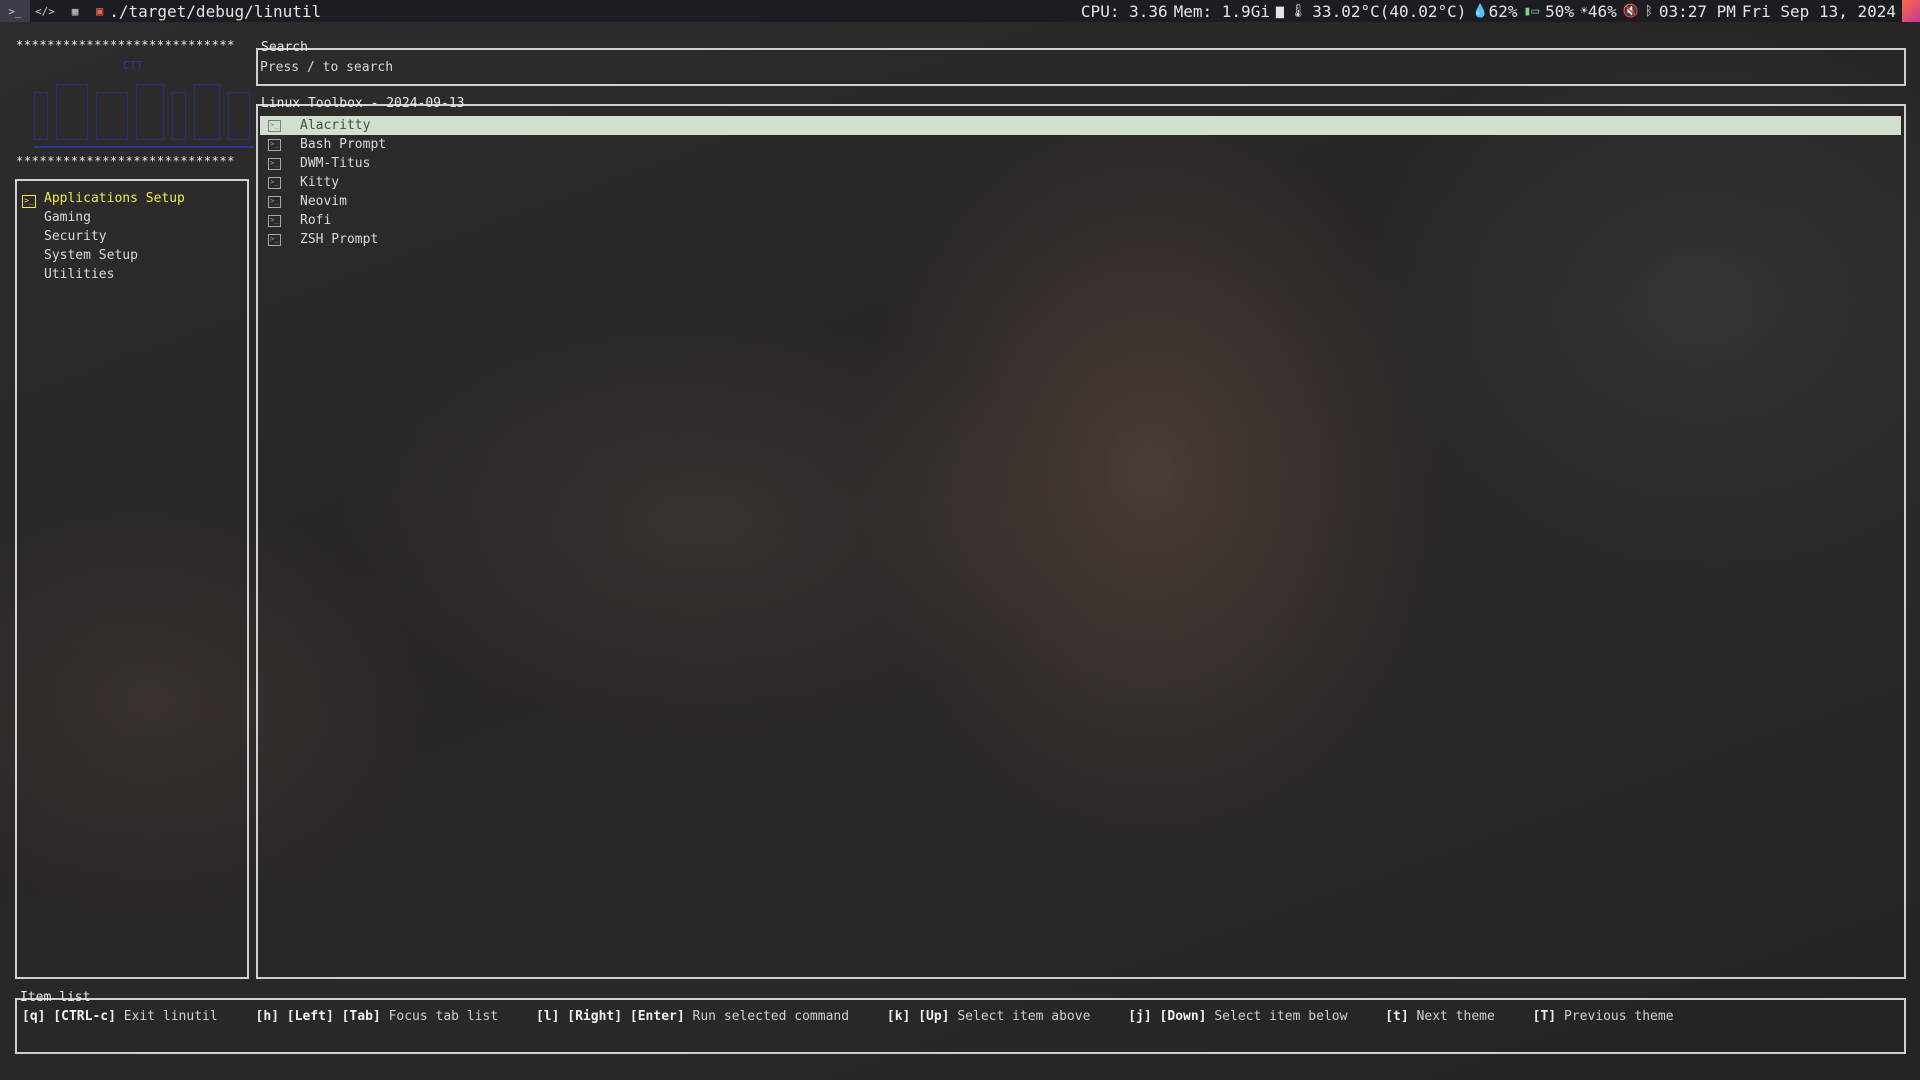 This screenshot has height=1080, width=1920. I want to click on search-title: Search, so click(284, 47).